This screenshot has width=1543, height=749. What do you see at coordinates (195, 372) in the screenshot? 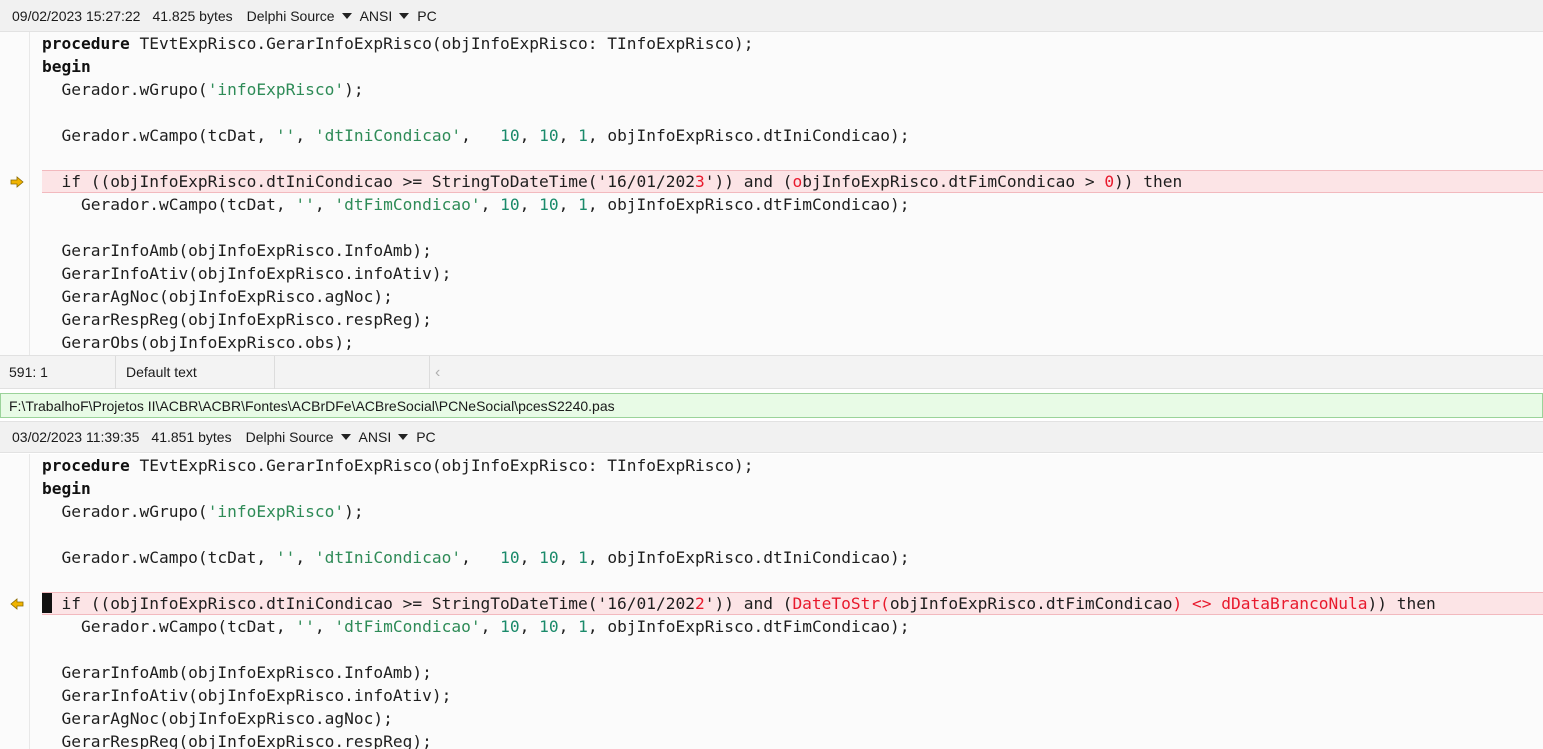
I see `highlight-mode: Default text` at bounding box center [195, 372].